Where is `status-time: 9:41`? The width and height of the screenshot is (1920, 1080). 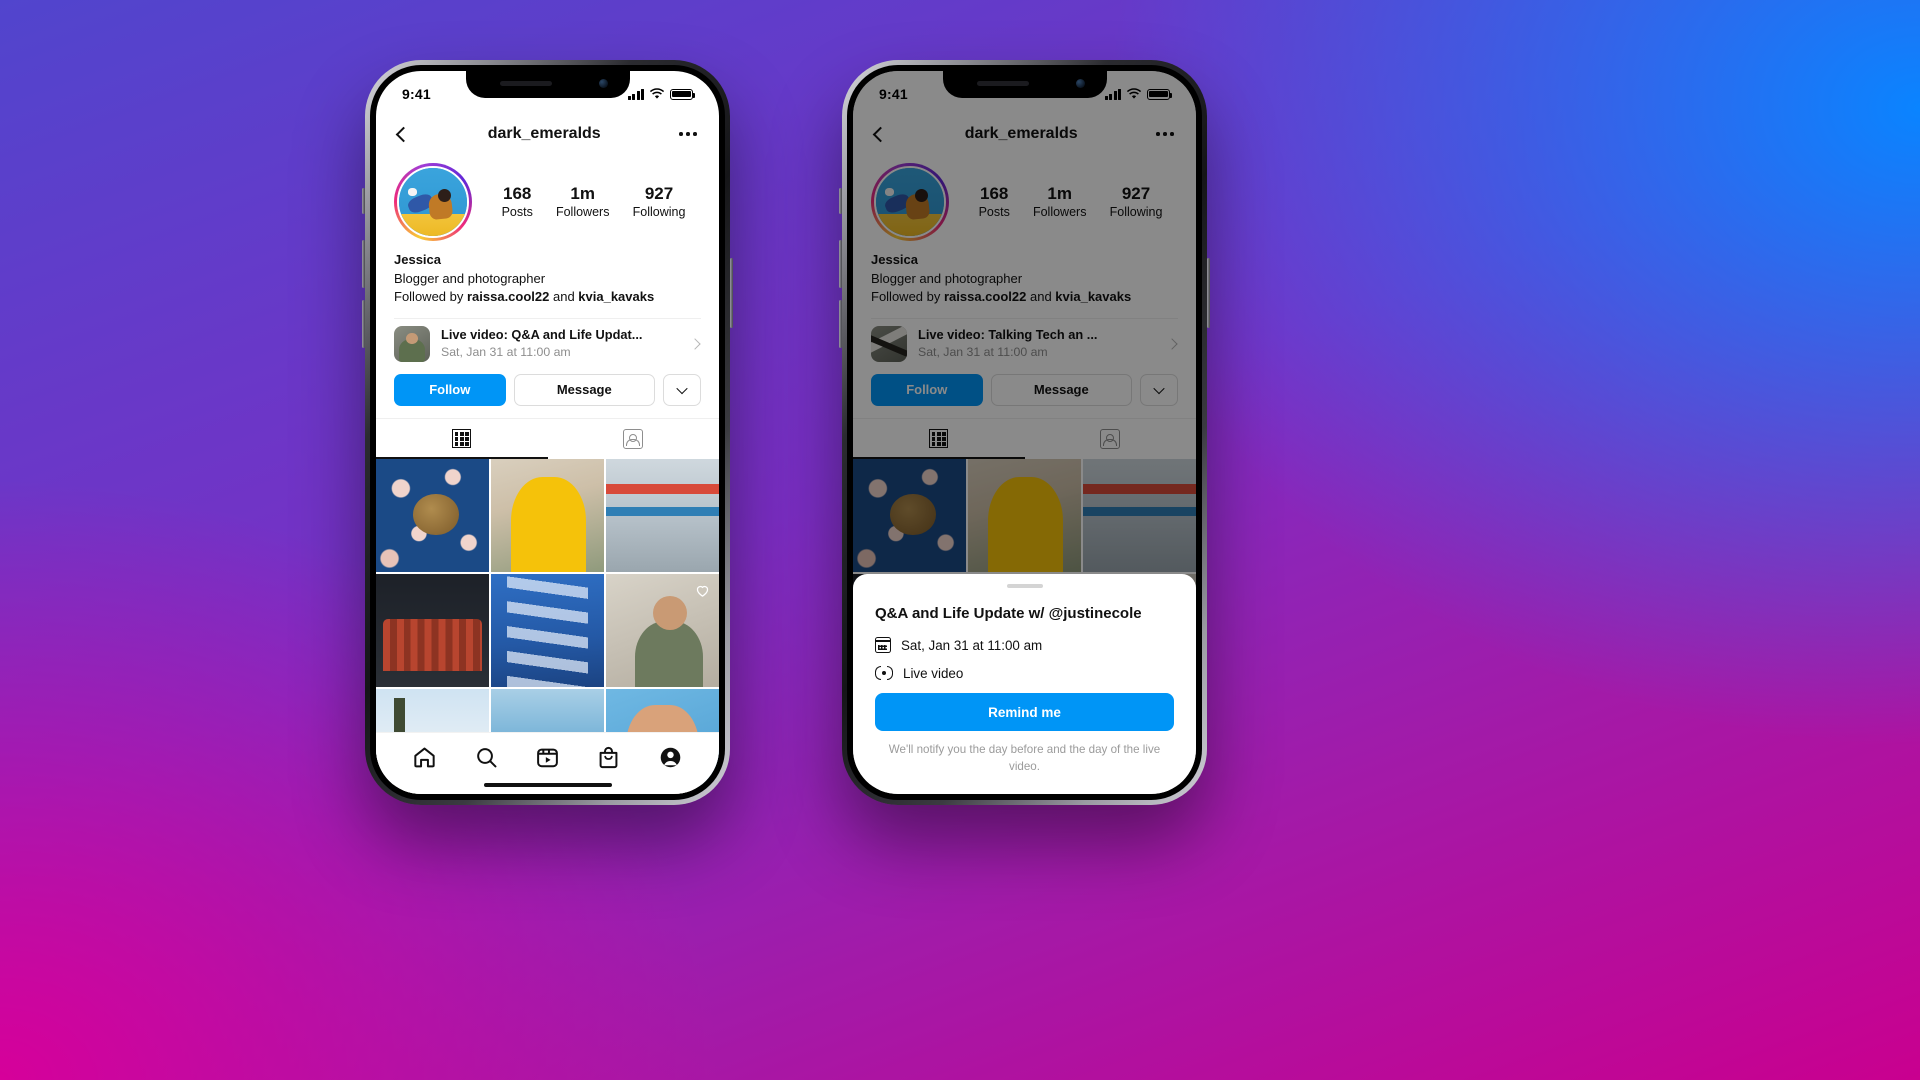
status-time: 9:41 is located at coordinates (416, 94).